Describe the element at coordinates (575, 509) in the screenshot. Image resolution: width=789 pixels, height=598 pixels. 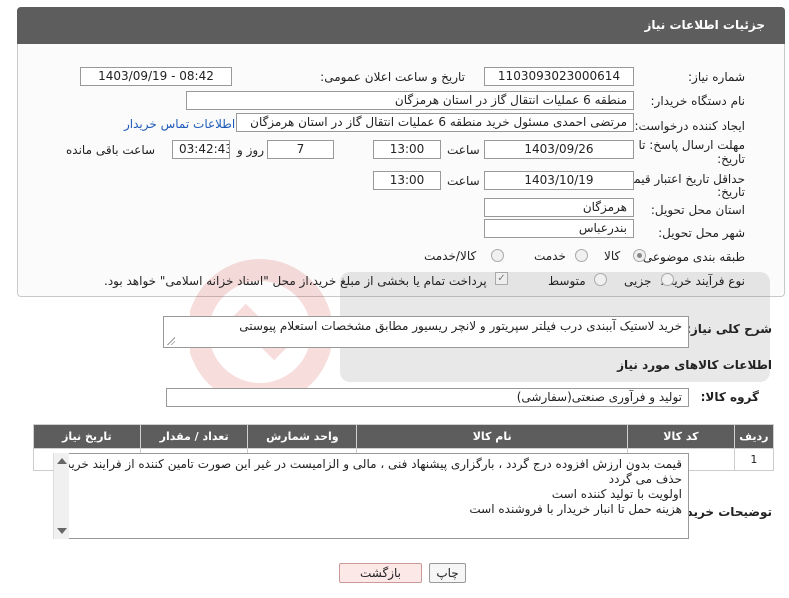
I see `buyer-notes-line: هزینه حمل تا انبار خریدار با فروشنده است` at that location.